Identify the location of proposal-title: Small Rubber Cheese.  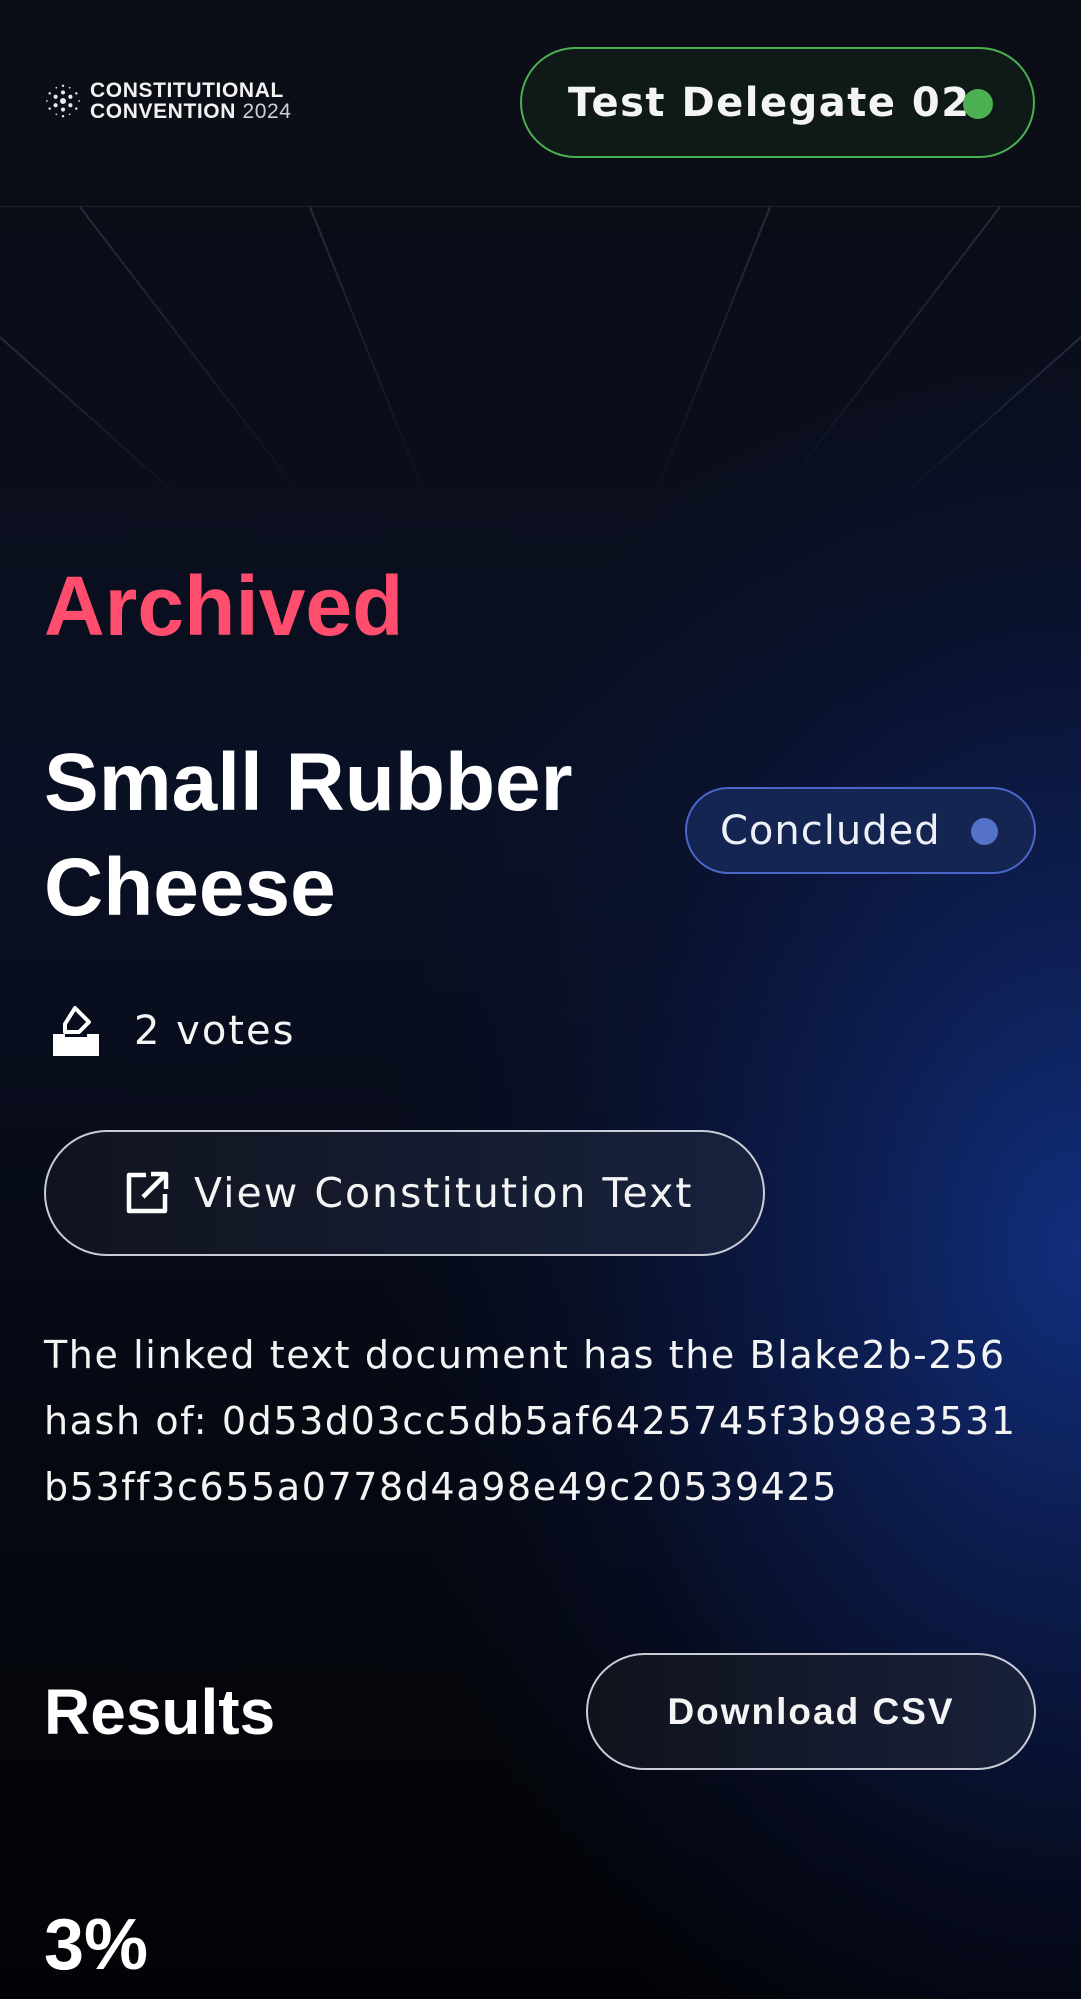
(308, 835).